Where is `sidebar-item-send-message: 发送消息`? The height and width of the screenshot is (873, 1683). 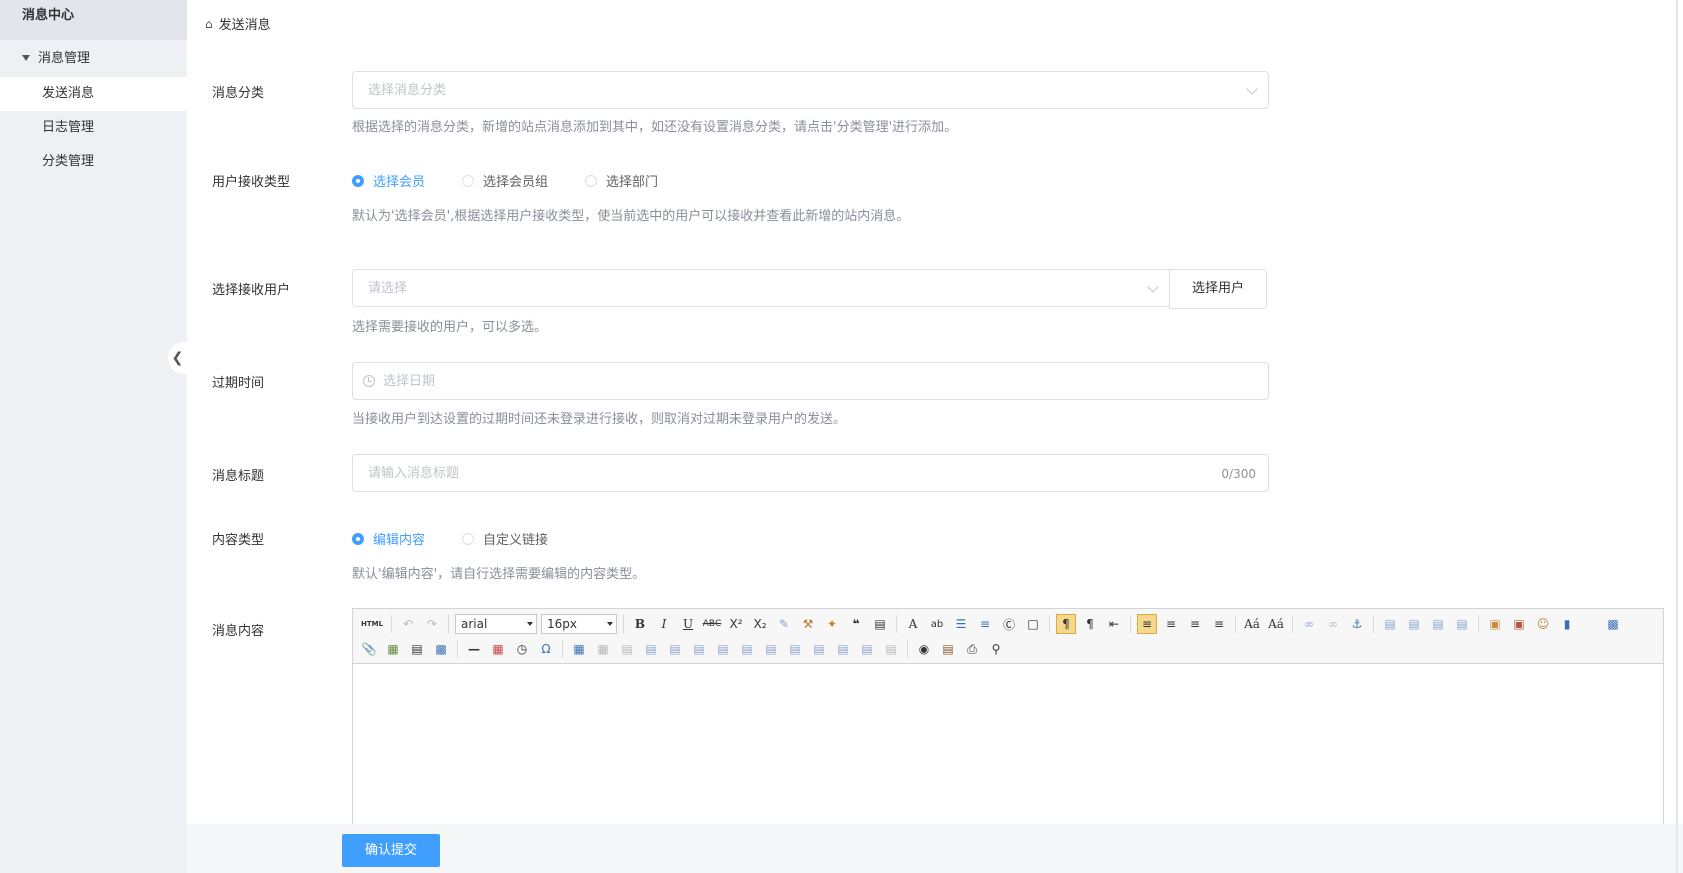
sidebar-item-send-message: 发送消息 is located at coordinates (93, 94).